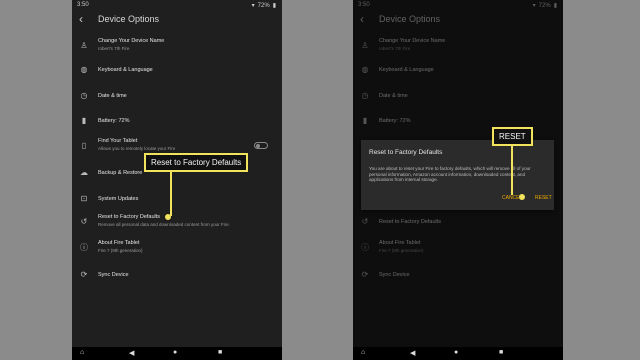  What do you see at coordinates (119, 243) in the screenshot?
I see `item-label: About Fire Tablet` at bounding box center [119, 243].